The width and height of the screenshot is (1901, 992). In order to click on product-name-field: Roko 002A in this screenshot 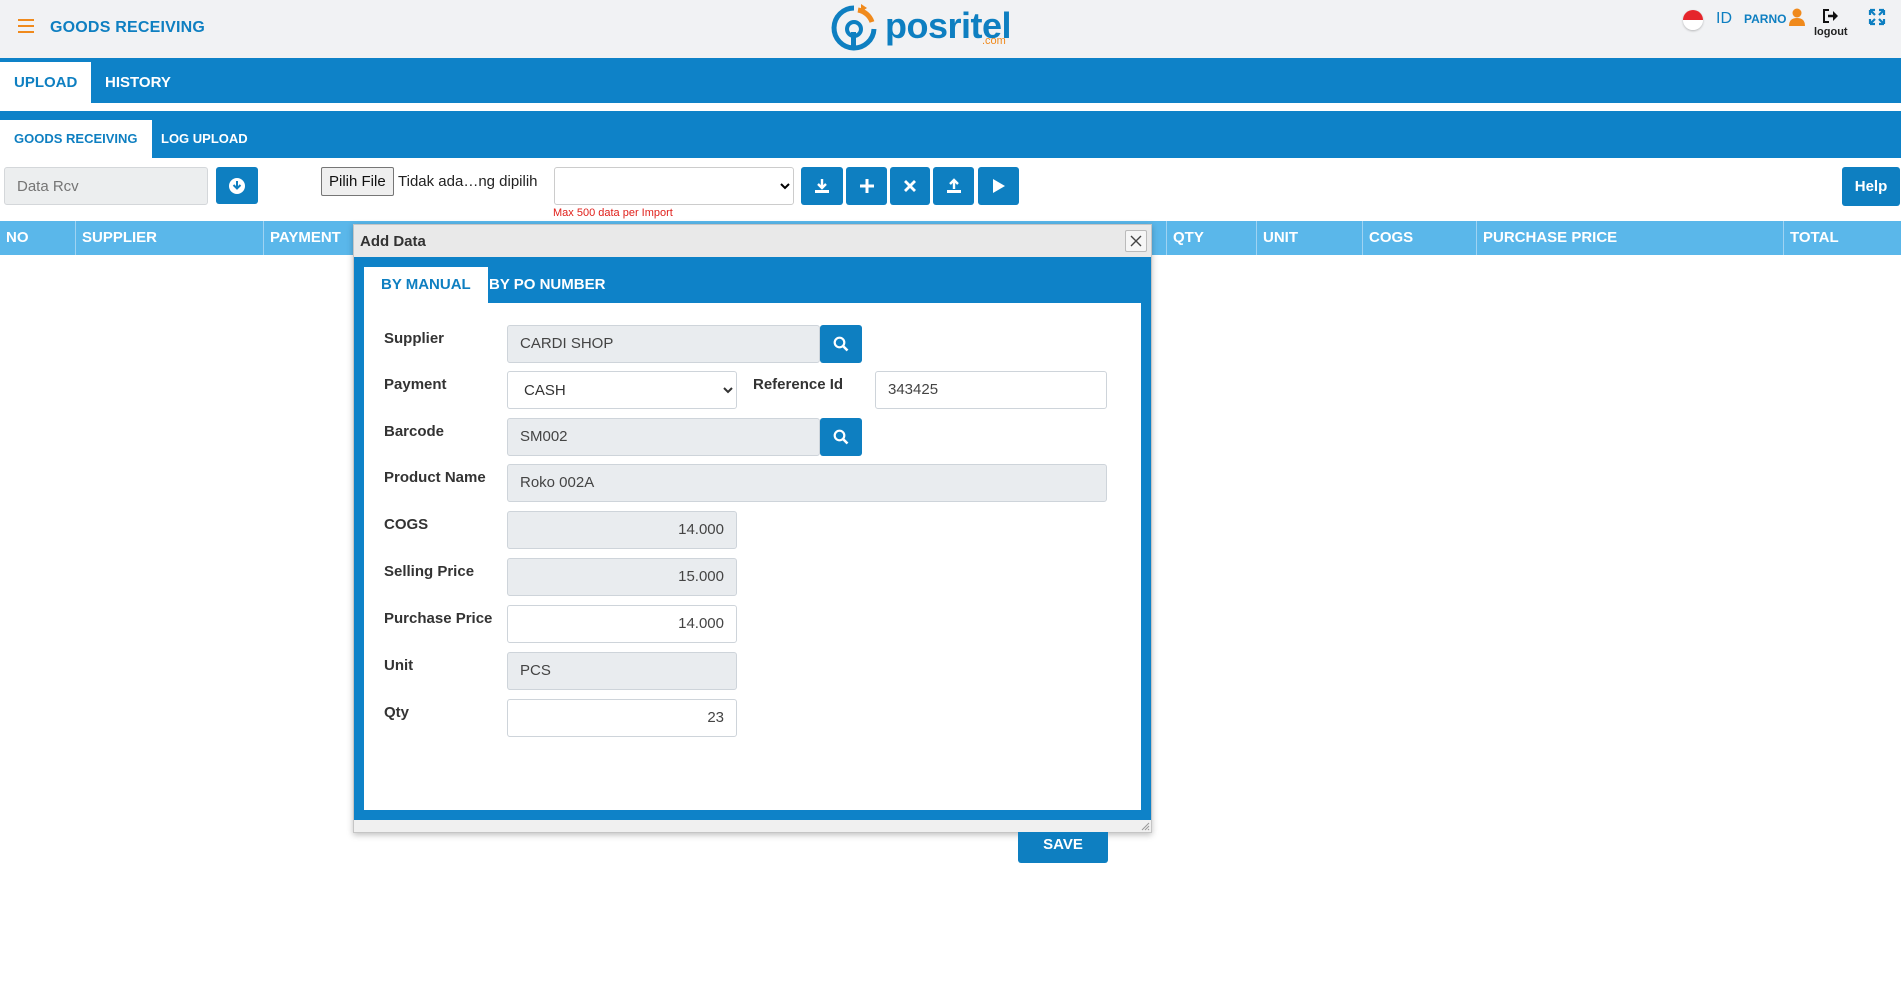, I will do `click(807, 483)`.